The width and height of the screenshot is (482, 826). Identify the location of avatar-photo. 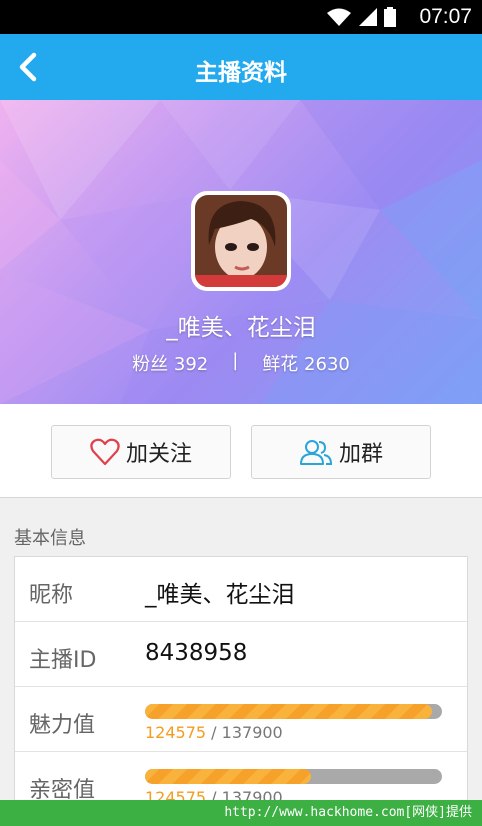
(241, 241).